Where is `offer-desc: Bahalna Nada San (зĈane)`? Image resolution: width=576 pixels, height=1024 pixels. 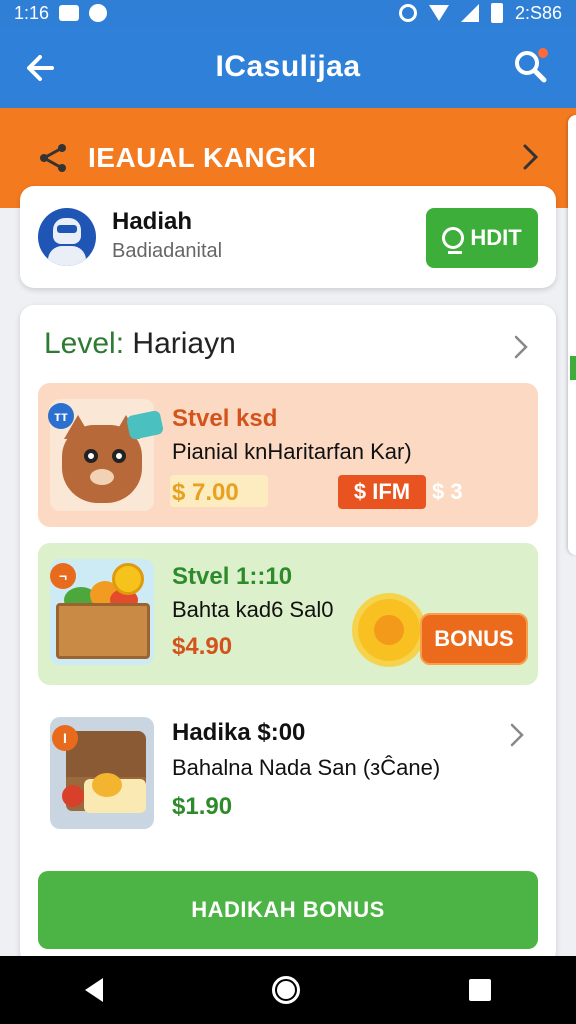
offer-desc: Bahalna Nada San (зĈane) is located at coordinates (306, 767).